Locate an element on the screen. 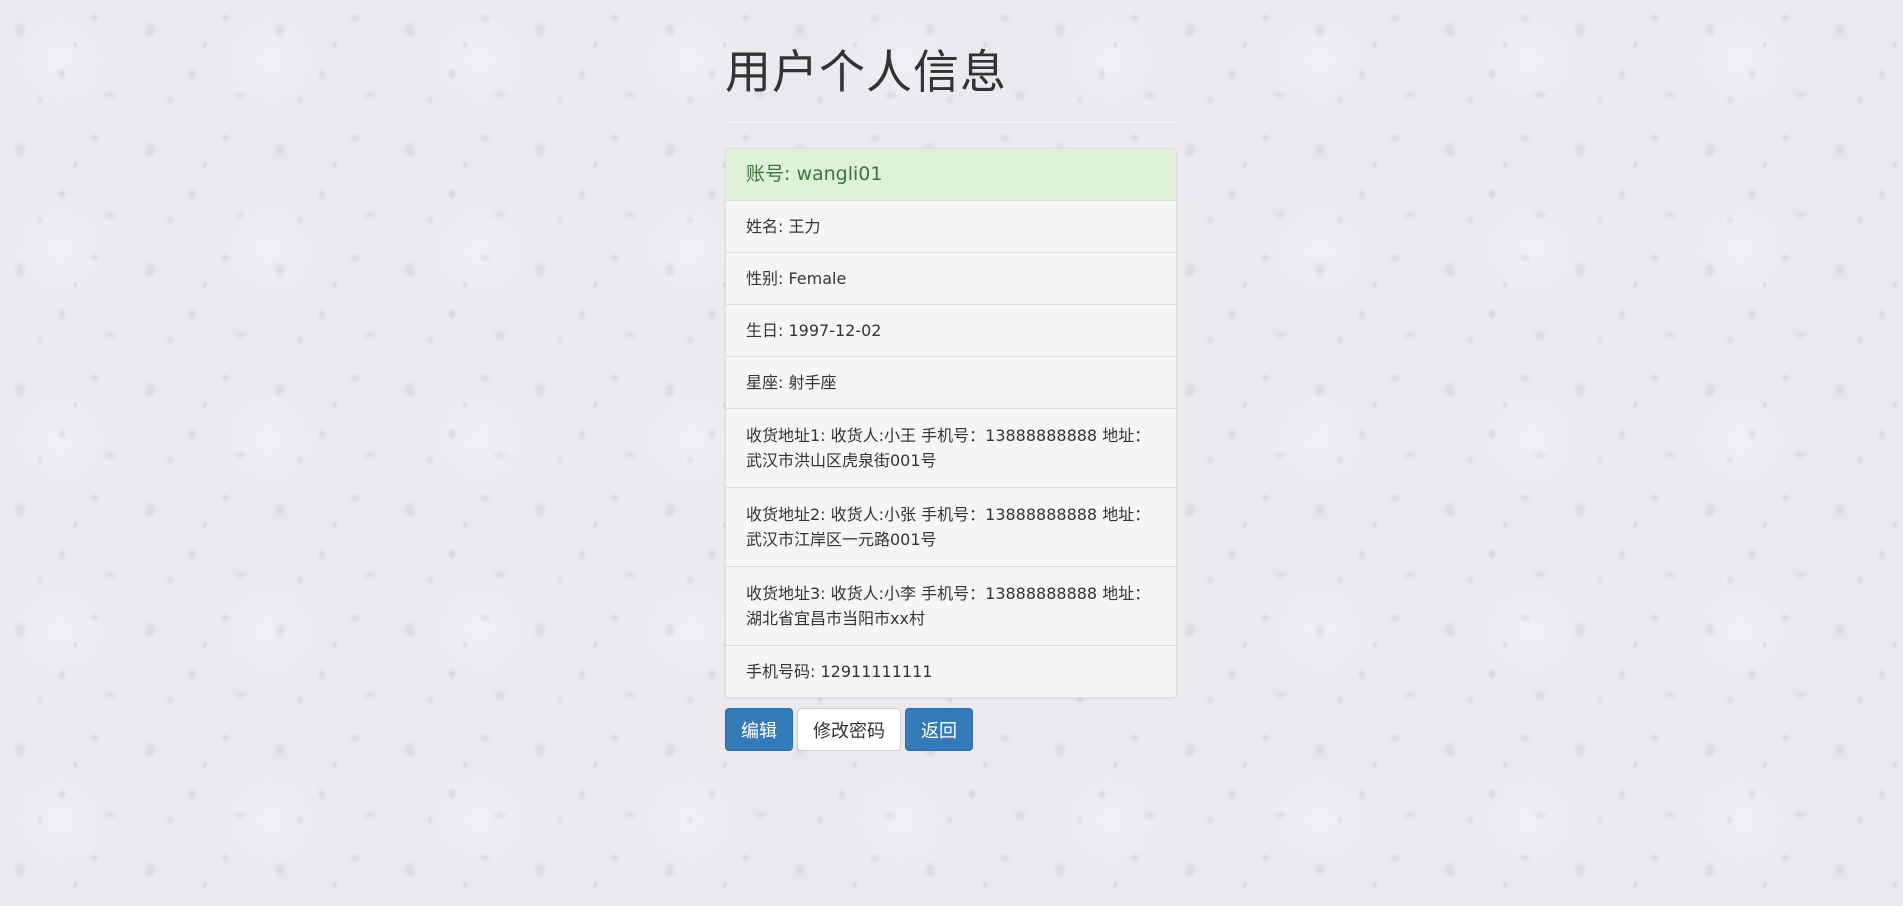 The width and height of the screenshot is (1903, 906). info-item-account: 账号: wangli01 is located at coordinates (951, 174).